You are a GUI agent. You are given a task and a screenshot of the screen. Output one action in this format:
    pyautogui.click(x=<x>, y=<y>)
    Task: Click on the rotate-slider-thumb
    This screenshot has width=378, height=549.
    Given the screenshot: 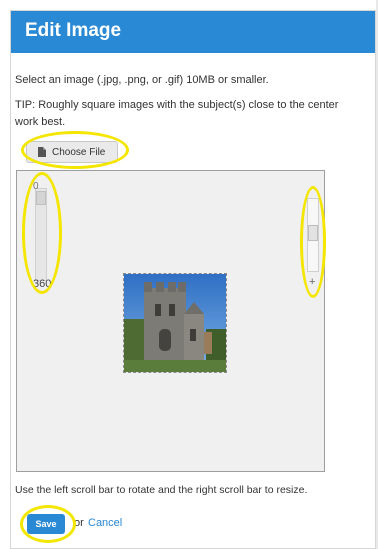 What is the action you would take?
    pyautogui.click(x=41, y=198)
    